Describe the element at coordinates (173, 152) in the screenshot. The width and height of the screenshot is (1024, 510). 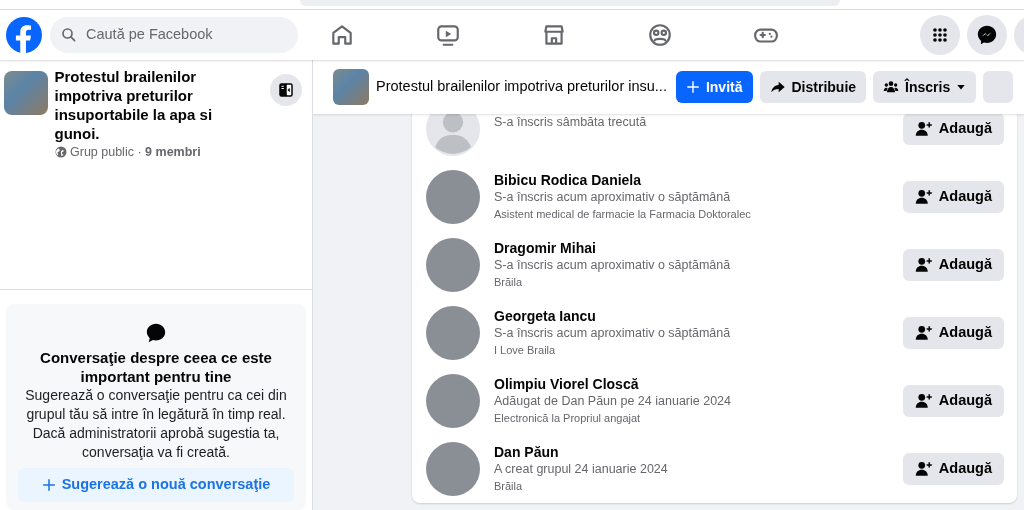
I see `member-count: 9 membri` at that location.